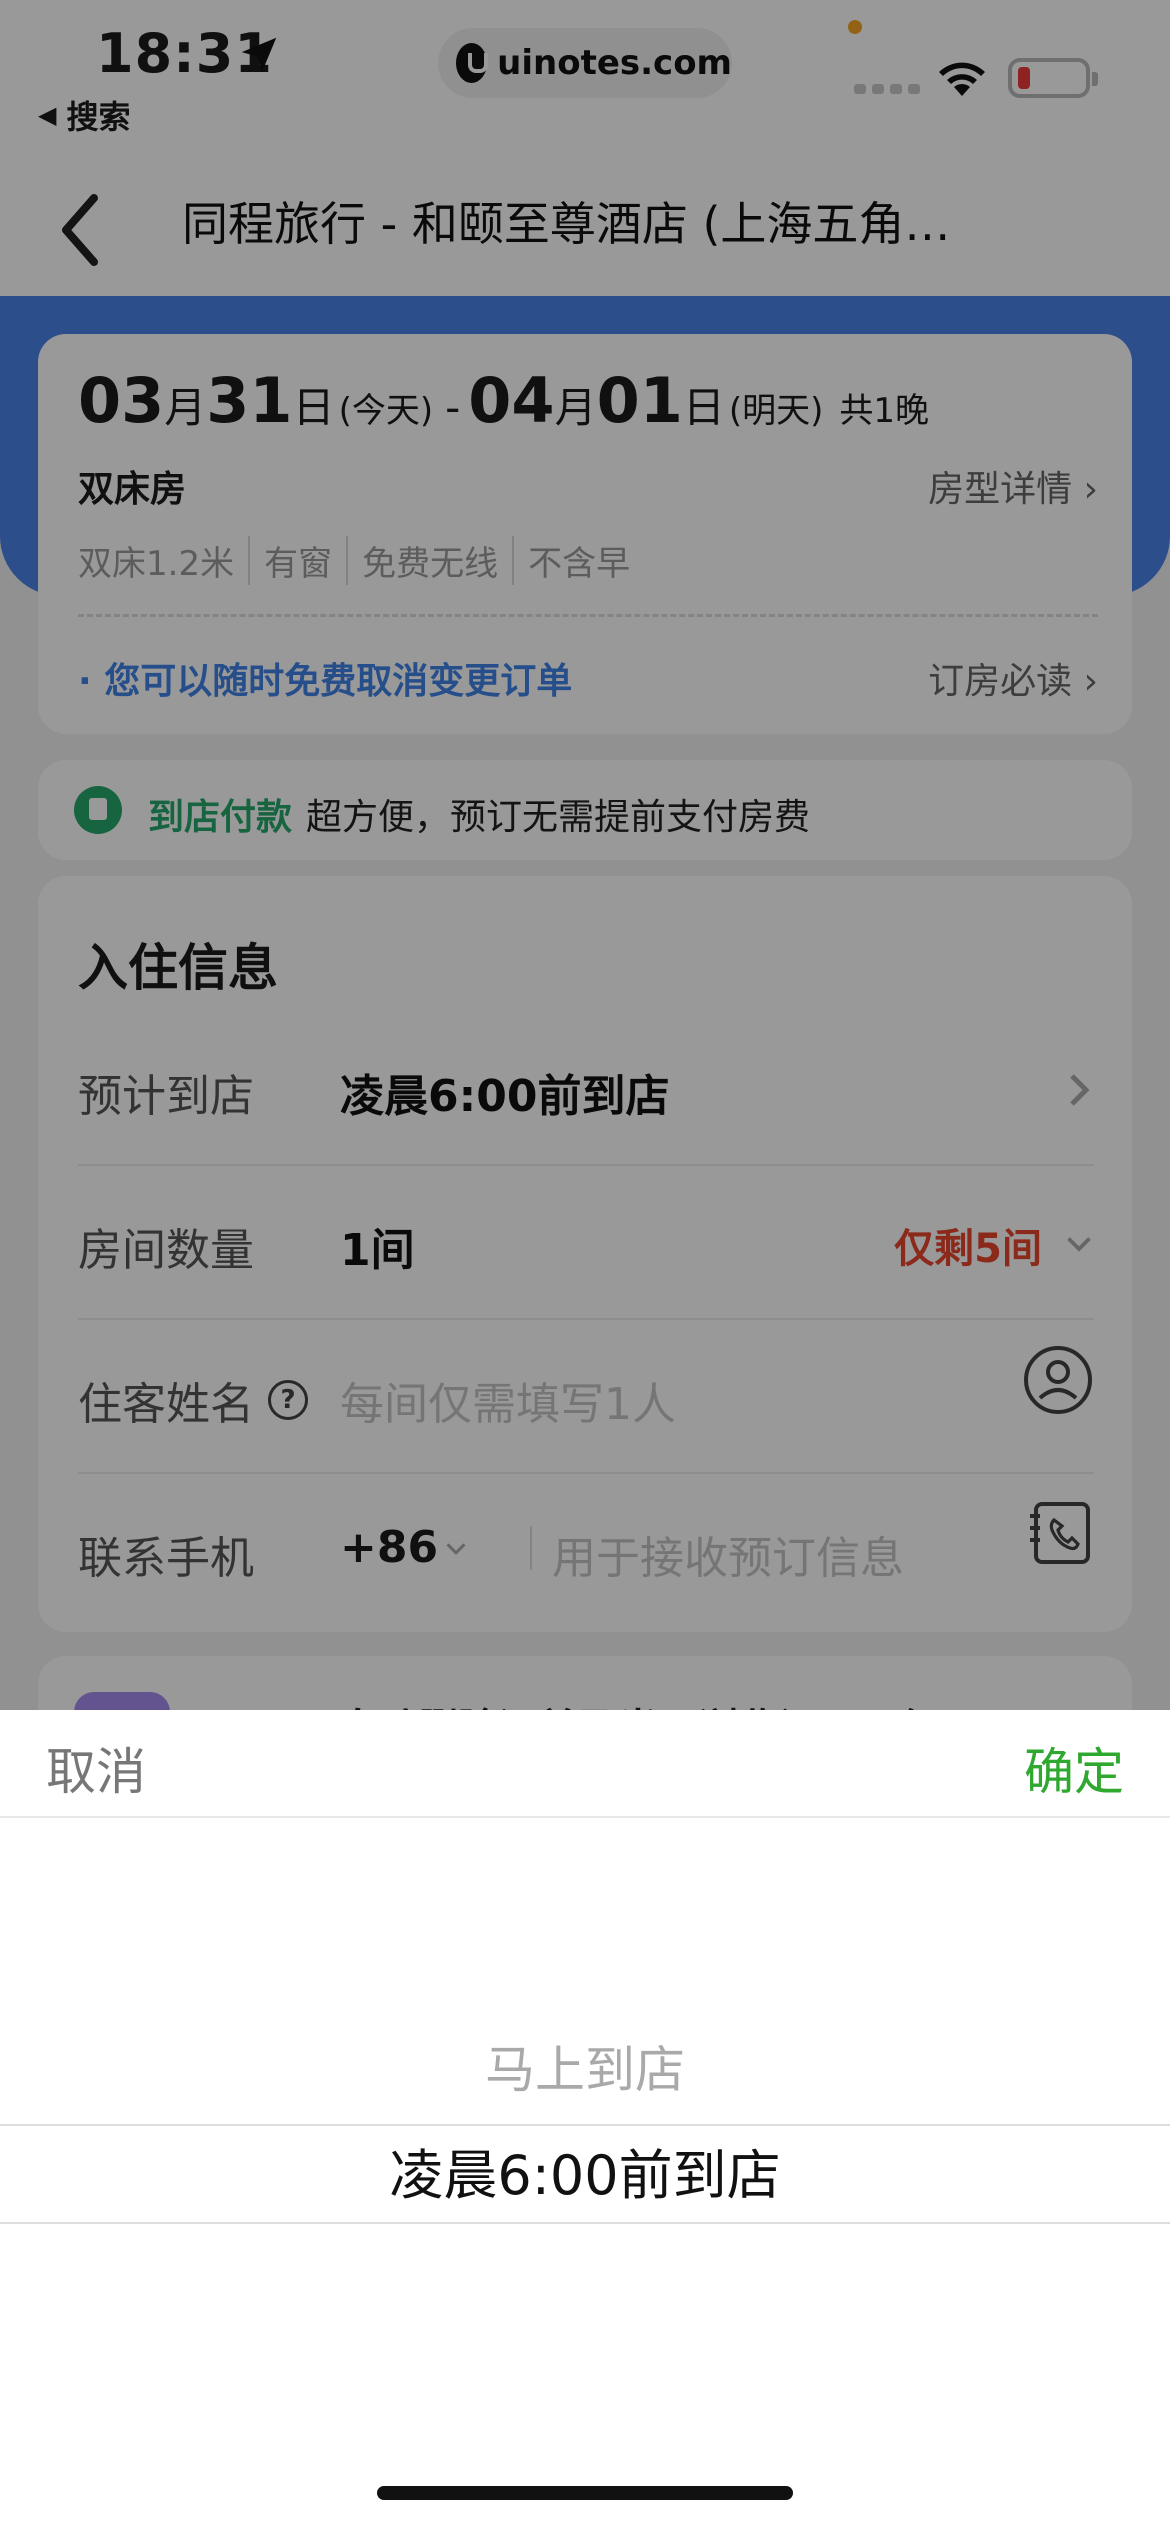  I want to click on home-indicator, so click(585, 2493).